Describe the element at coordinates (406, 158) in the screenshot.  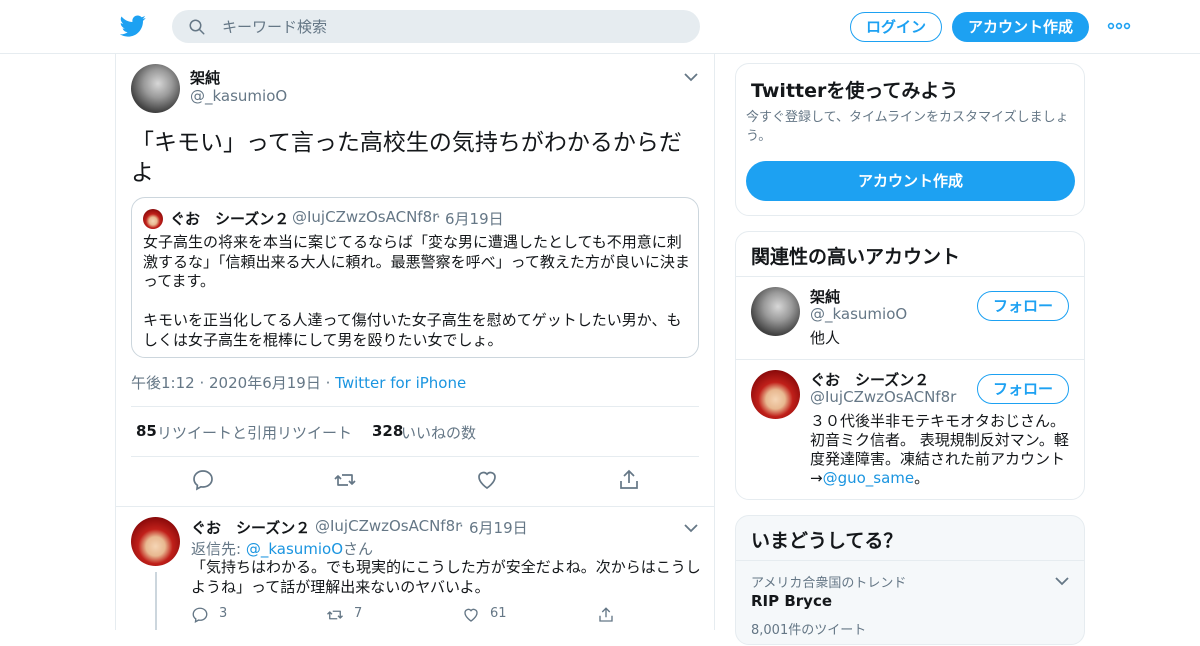
I see `tweet-text: 「キモい」って言った高校生の気持ちがわかるからだよ` at that location.